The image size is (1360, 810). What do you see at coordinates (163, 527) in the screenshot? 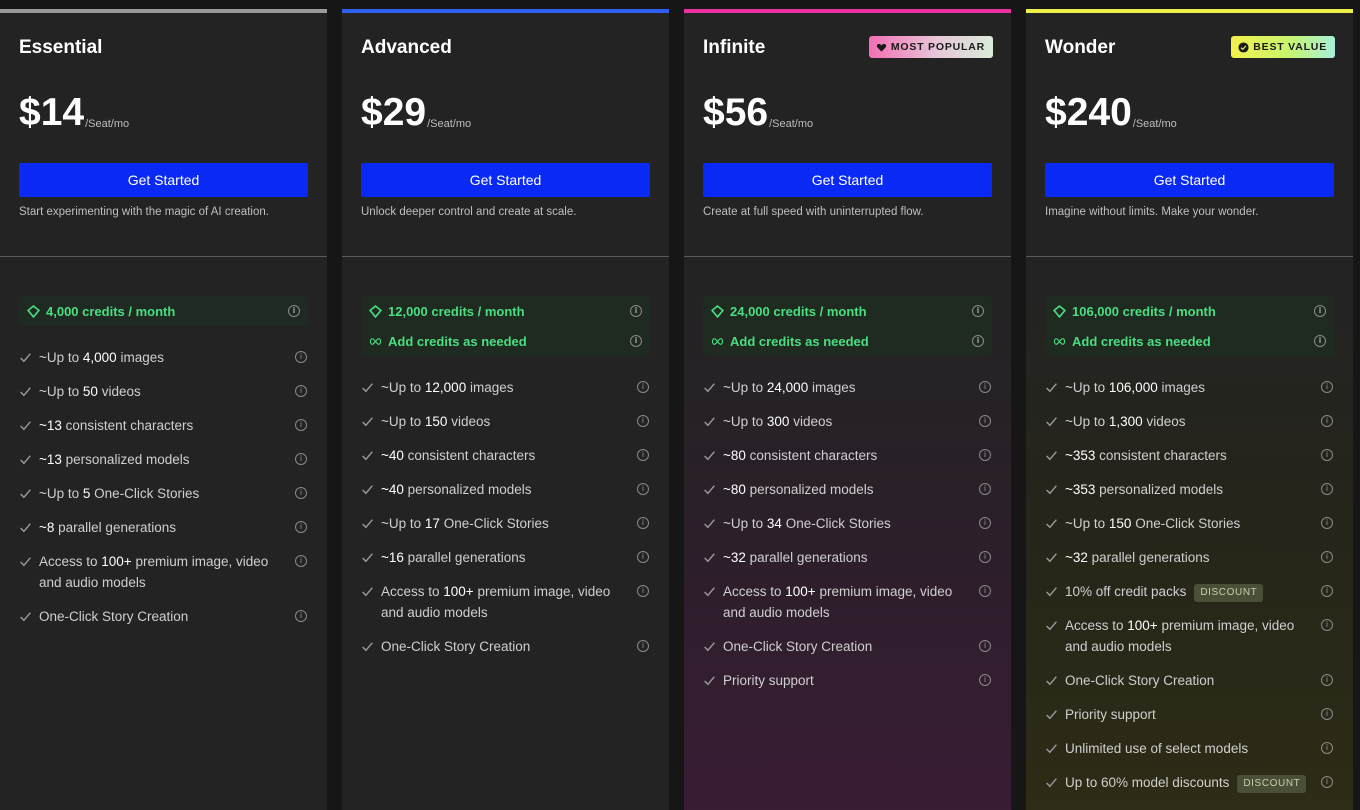
I see `list-item: ~8 parallel generations i` at bounding box center [163, 527].